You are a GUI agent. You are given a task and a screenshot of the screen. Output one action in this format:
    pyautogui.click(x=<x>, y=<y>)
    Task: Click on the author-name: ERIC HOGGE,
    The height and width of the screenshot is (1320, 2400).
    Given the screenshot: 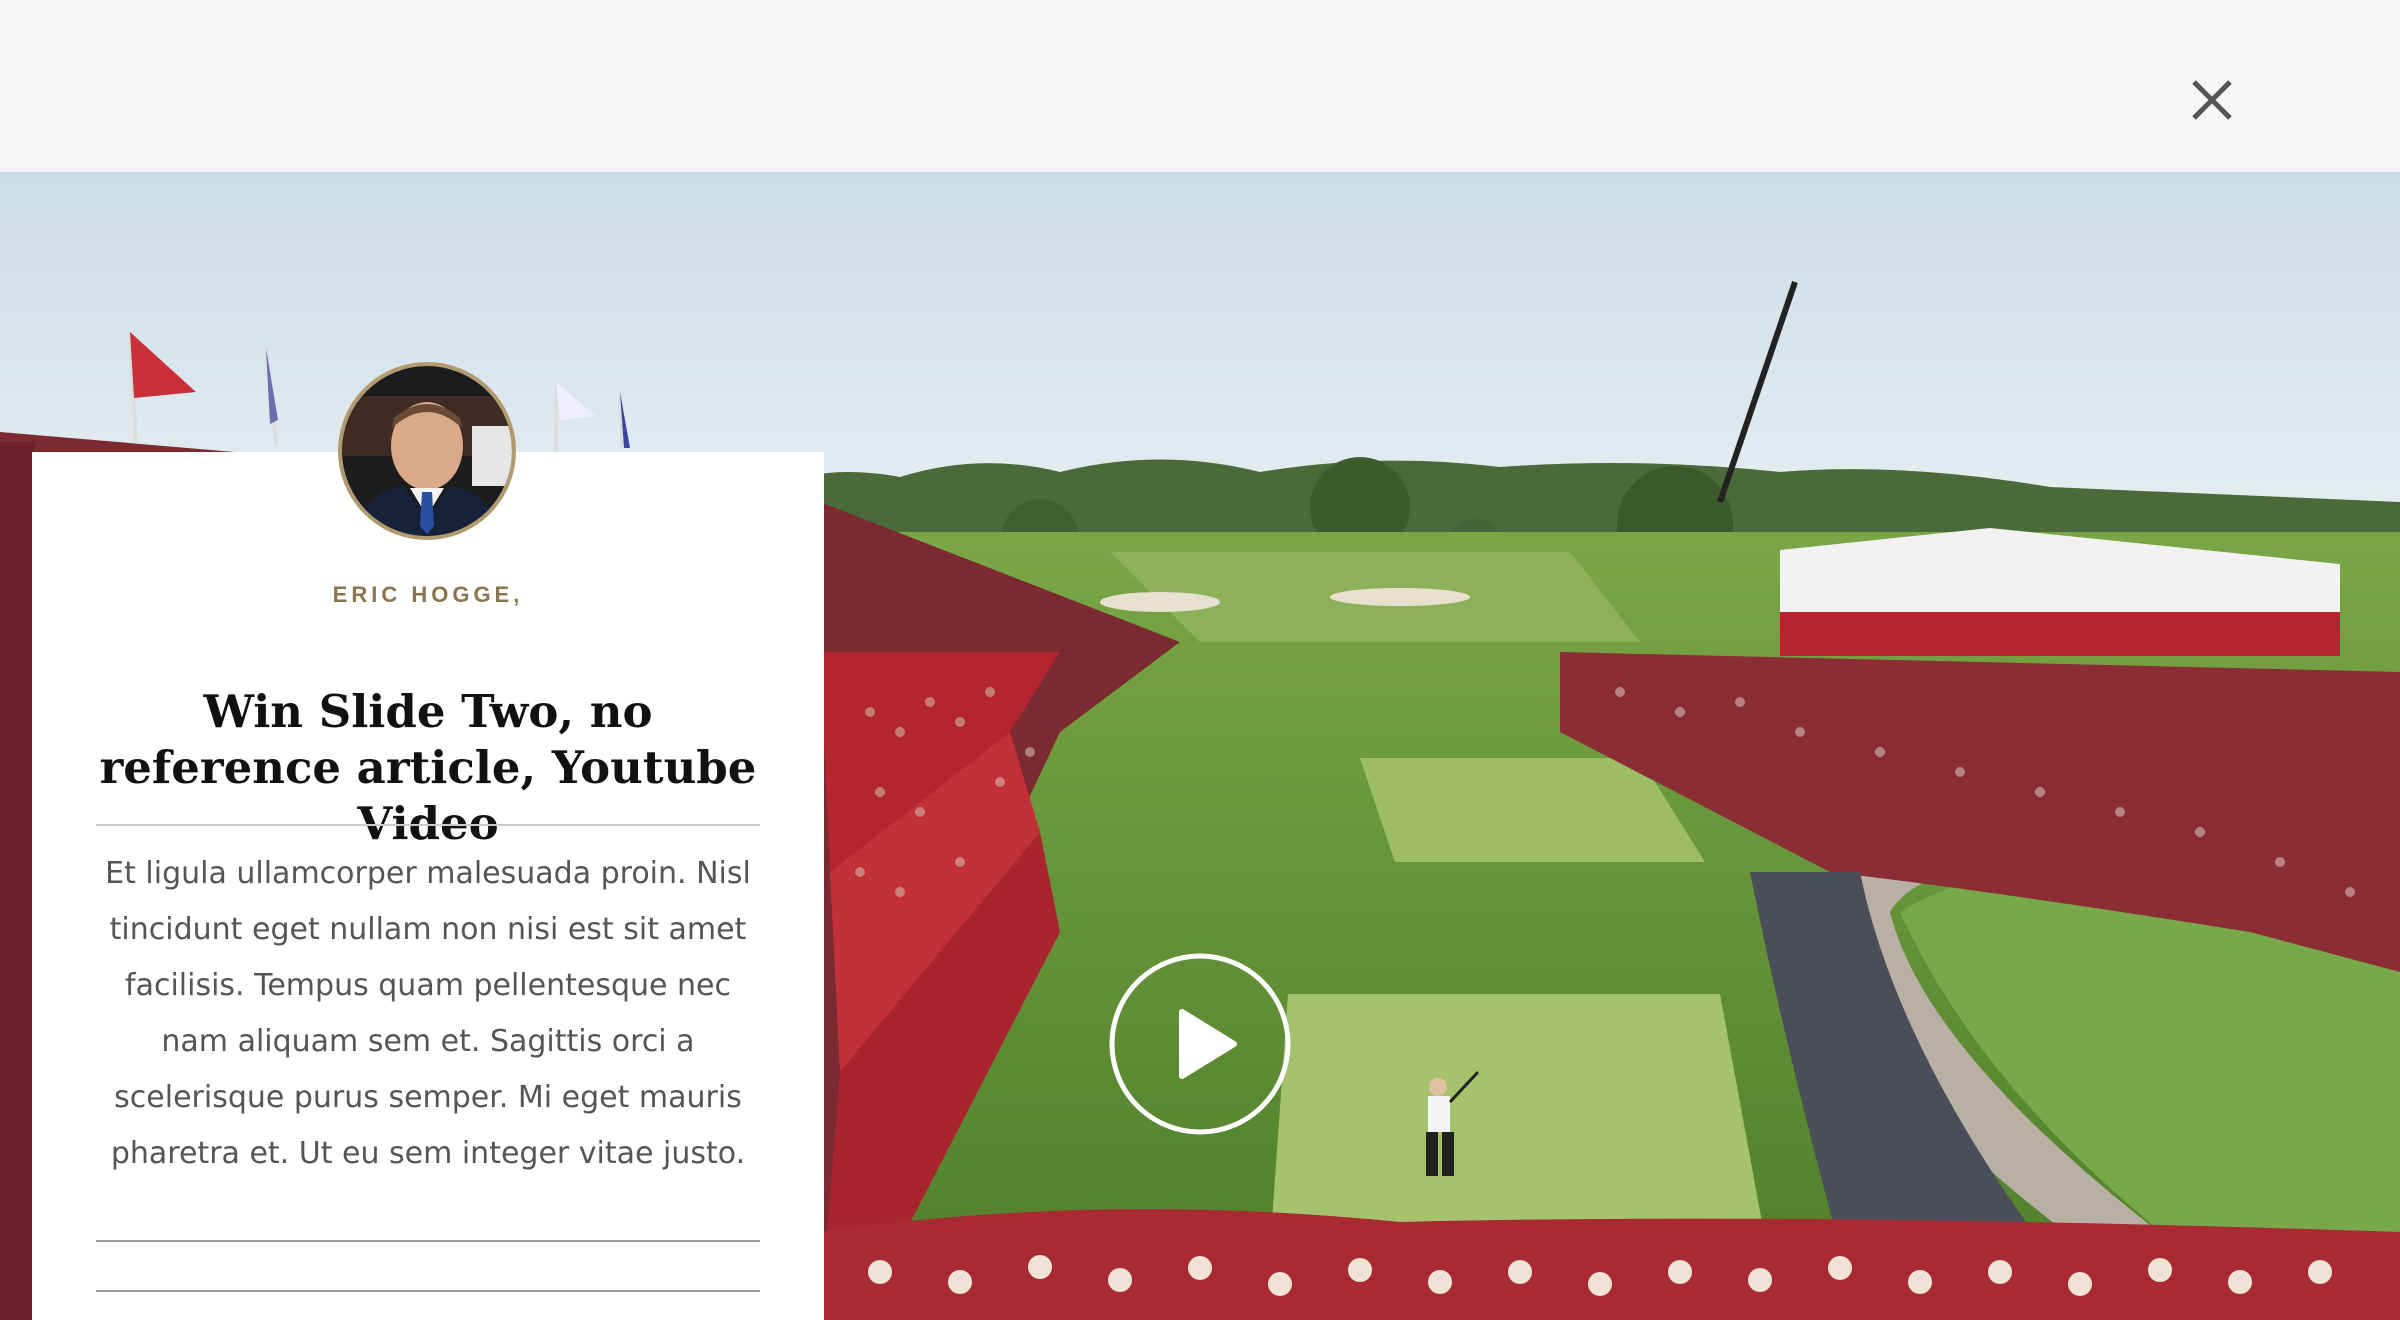 What is the action you would take?
    pyautogui.click(x=428, y=594)
    